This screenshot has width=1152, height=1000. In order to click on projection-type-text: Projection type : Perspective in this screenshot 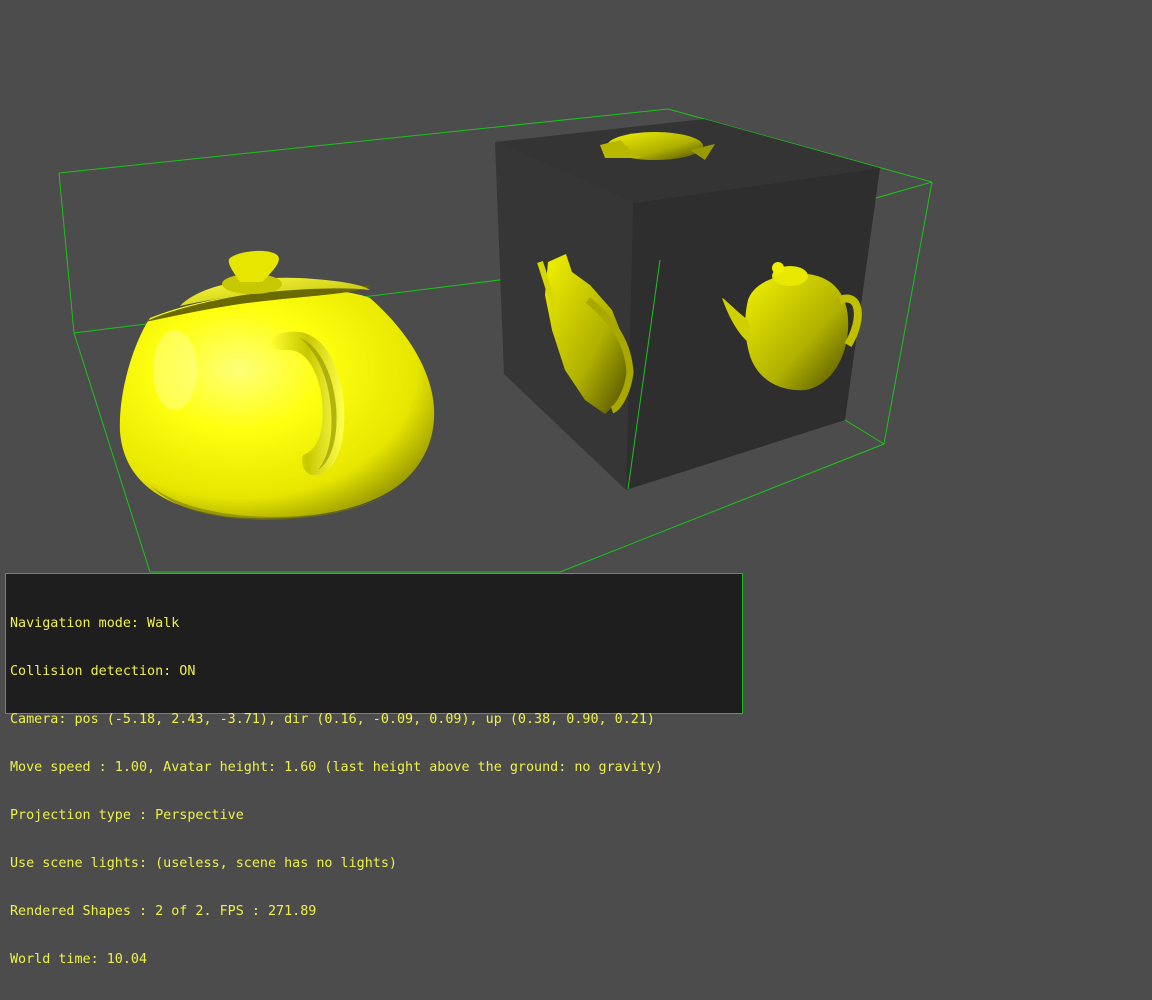, I will do `click(127, 815)`.